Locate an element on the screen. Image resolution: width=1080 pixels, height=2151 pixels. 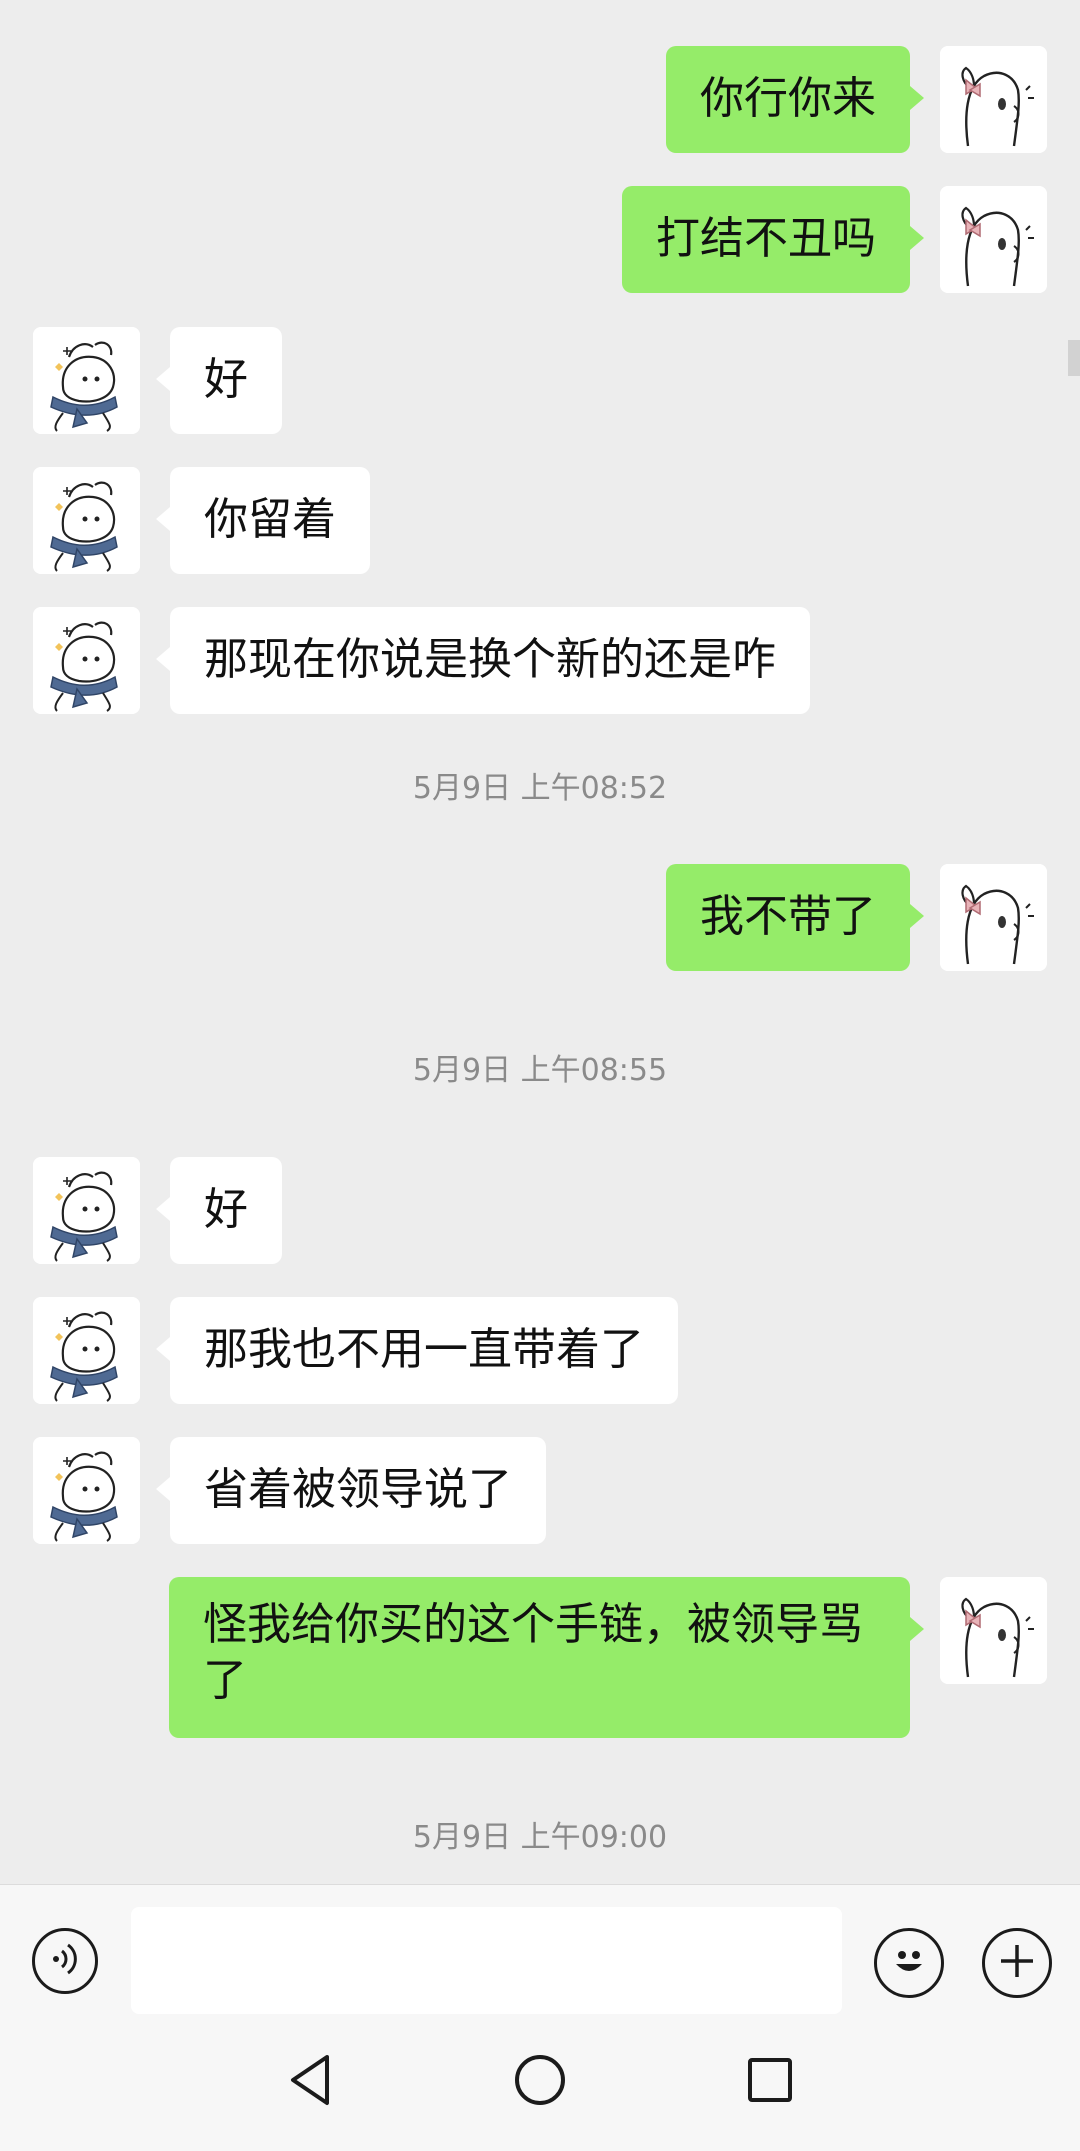
home-button is located at coordinates (540, 2082).